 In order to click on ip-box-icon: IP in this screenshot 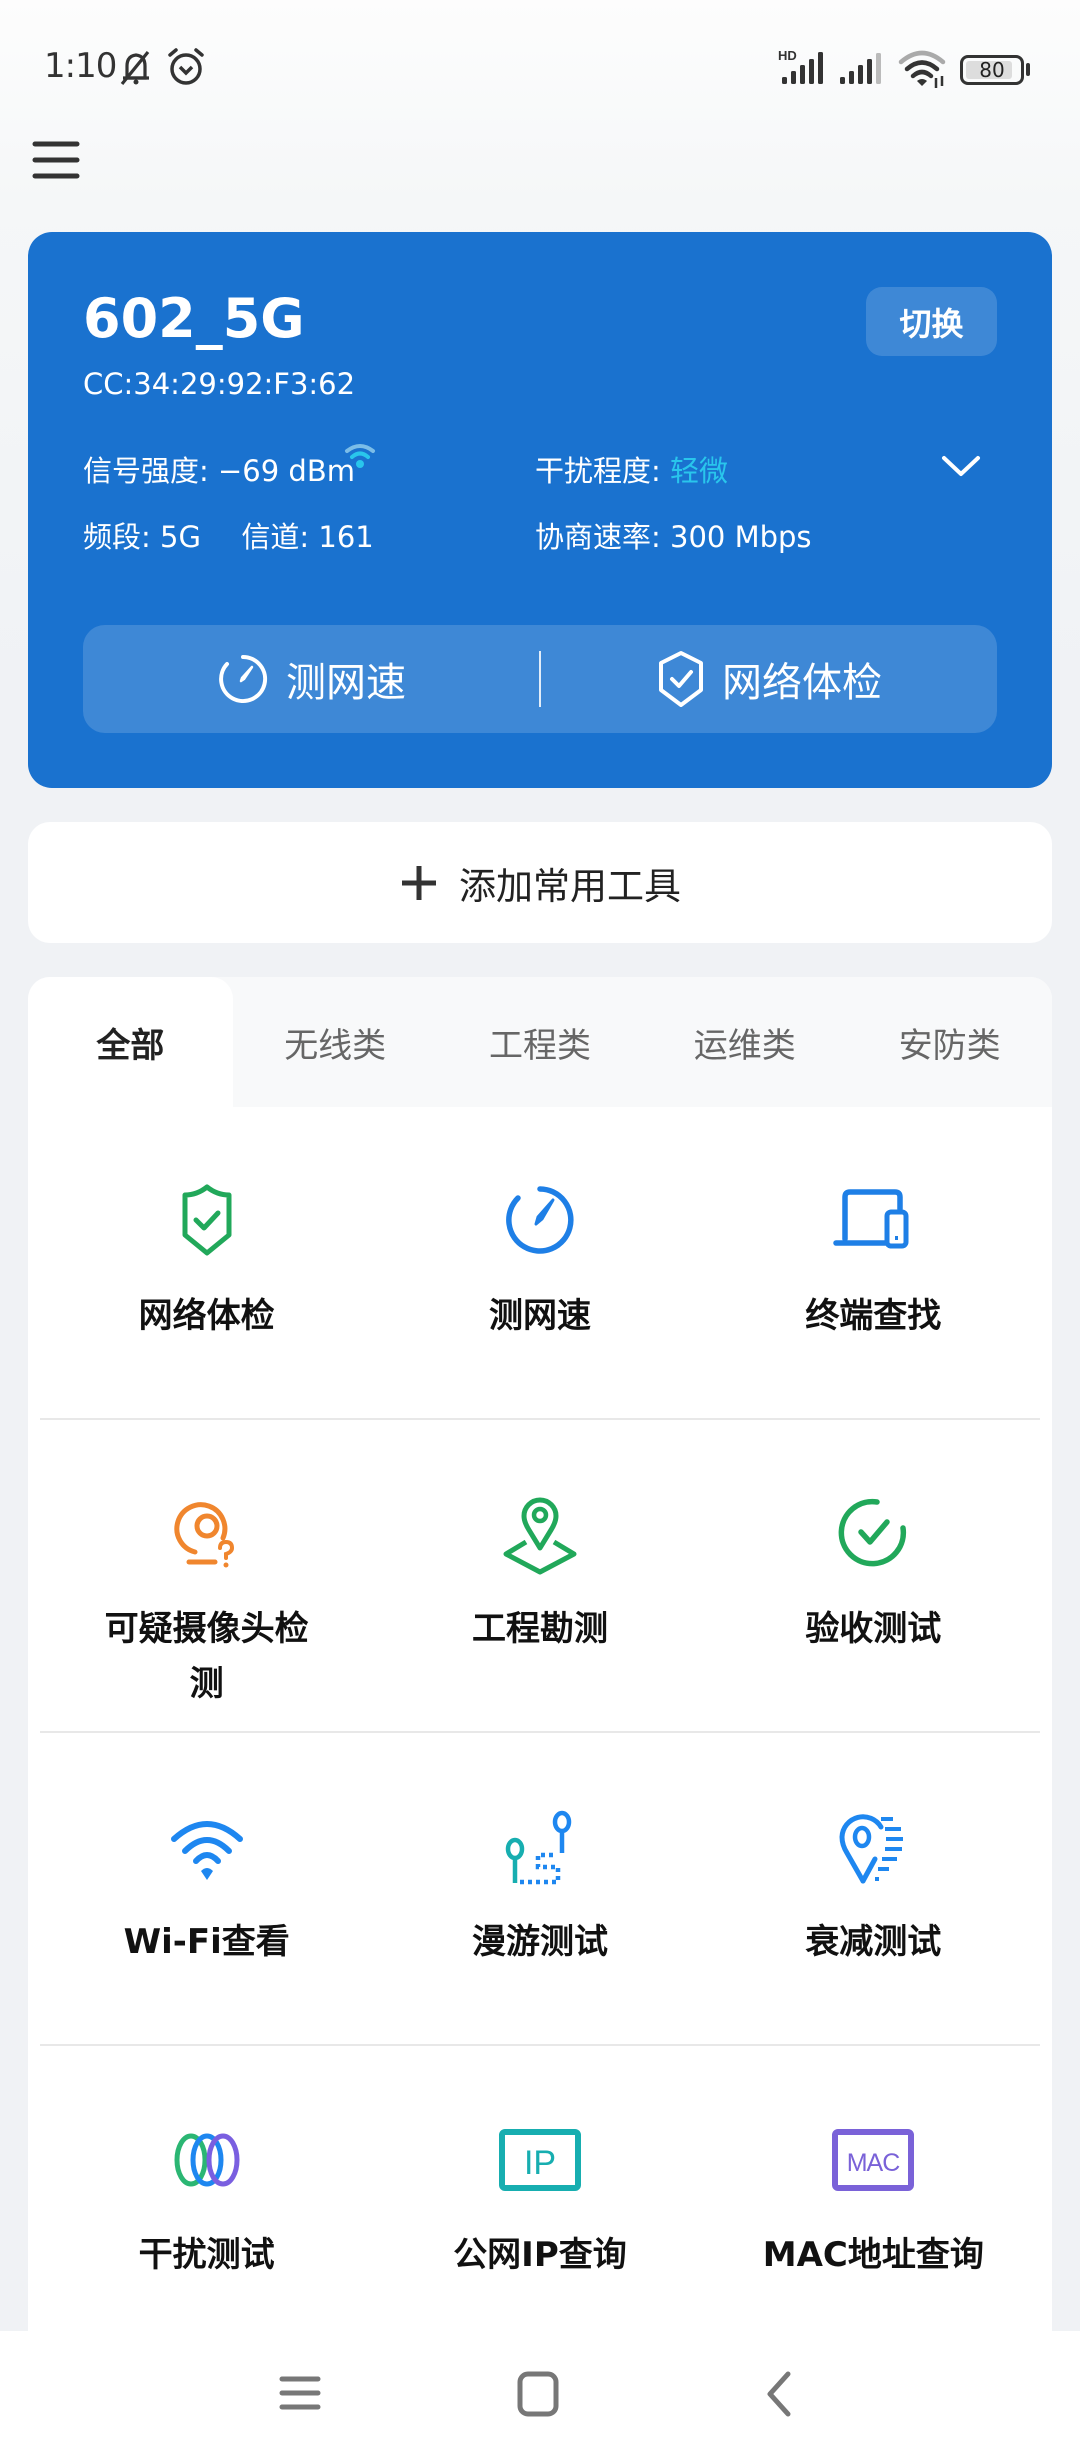, I will do `click(539, 2160)`.